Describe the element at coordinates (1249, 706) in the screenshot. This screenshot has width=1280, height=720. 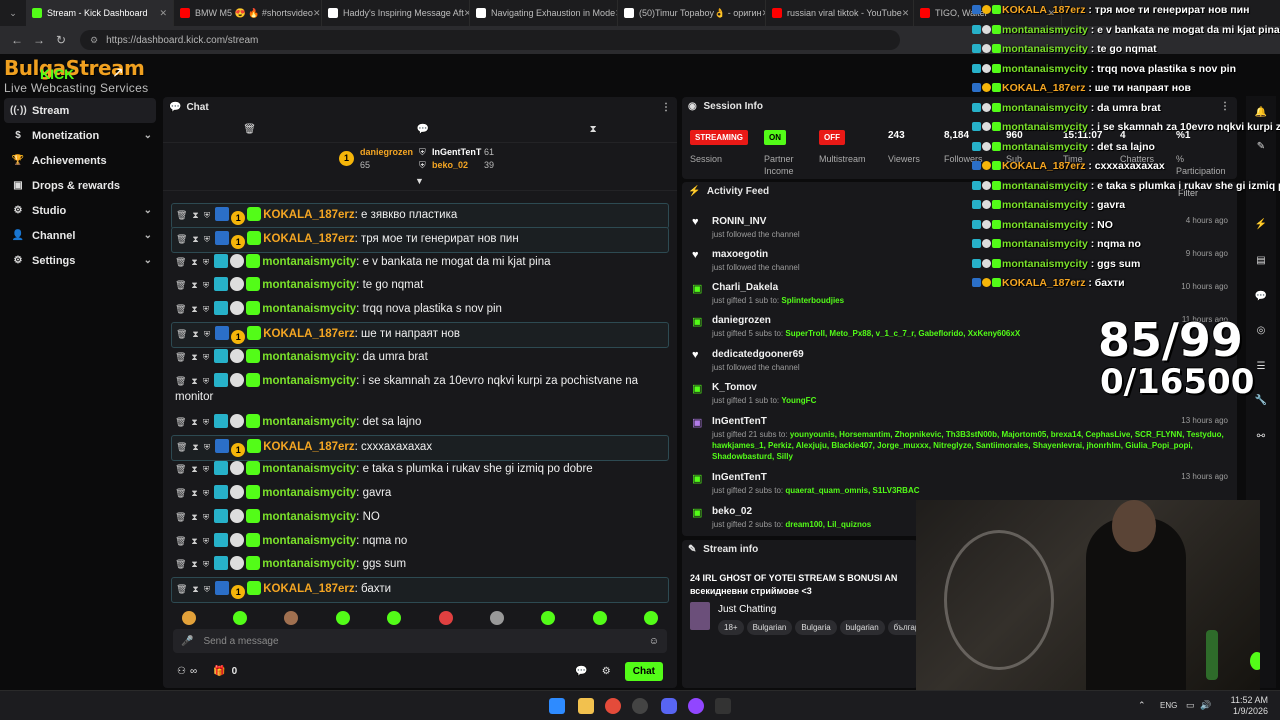
I see `clock: 11:52 AM 1/9/2026` at that location.